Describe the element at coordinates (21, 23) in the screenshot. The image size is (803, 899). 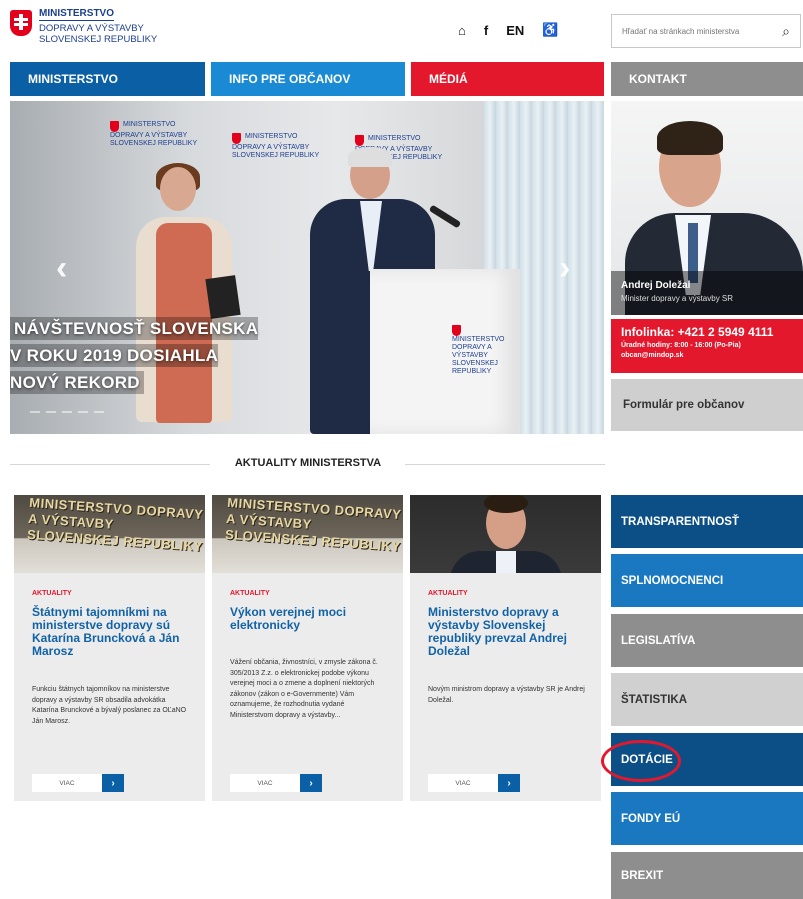
I see `coat-of-arms-icon` at that location.